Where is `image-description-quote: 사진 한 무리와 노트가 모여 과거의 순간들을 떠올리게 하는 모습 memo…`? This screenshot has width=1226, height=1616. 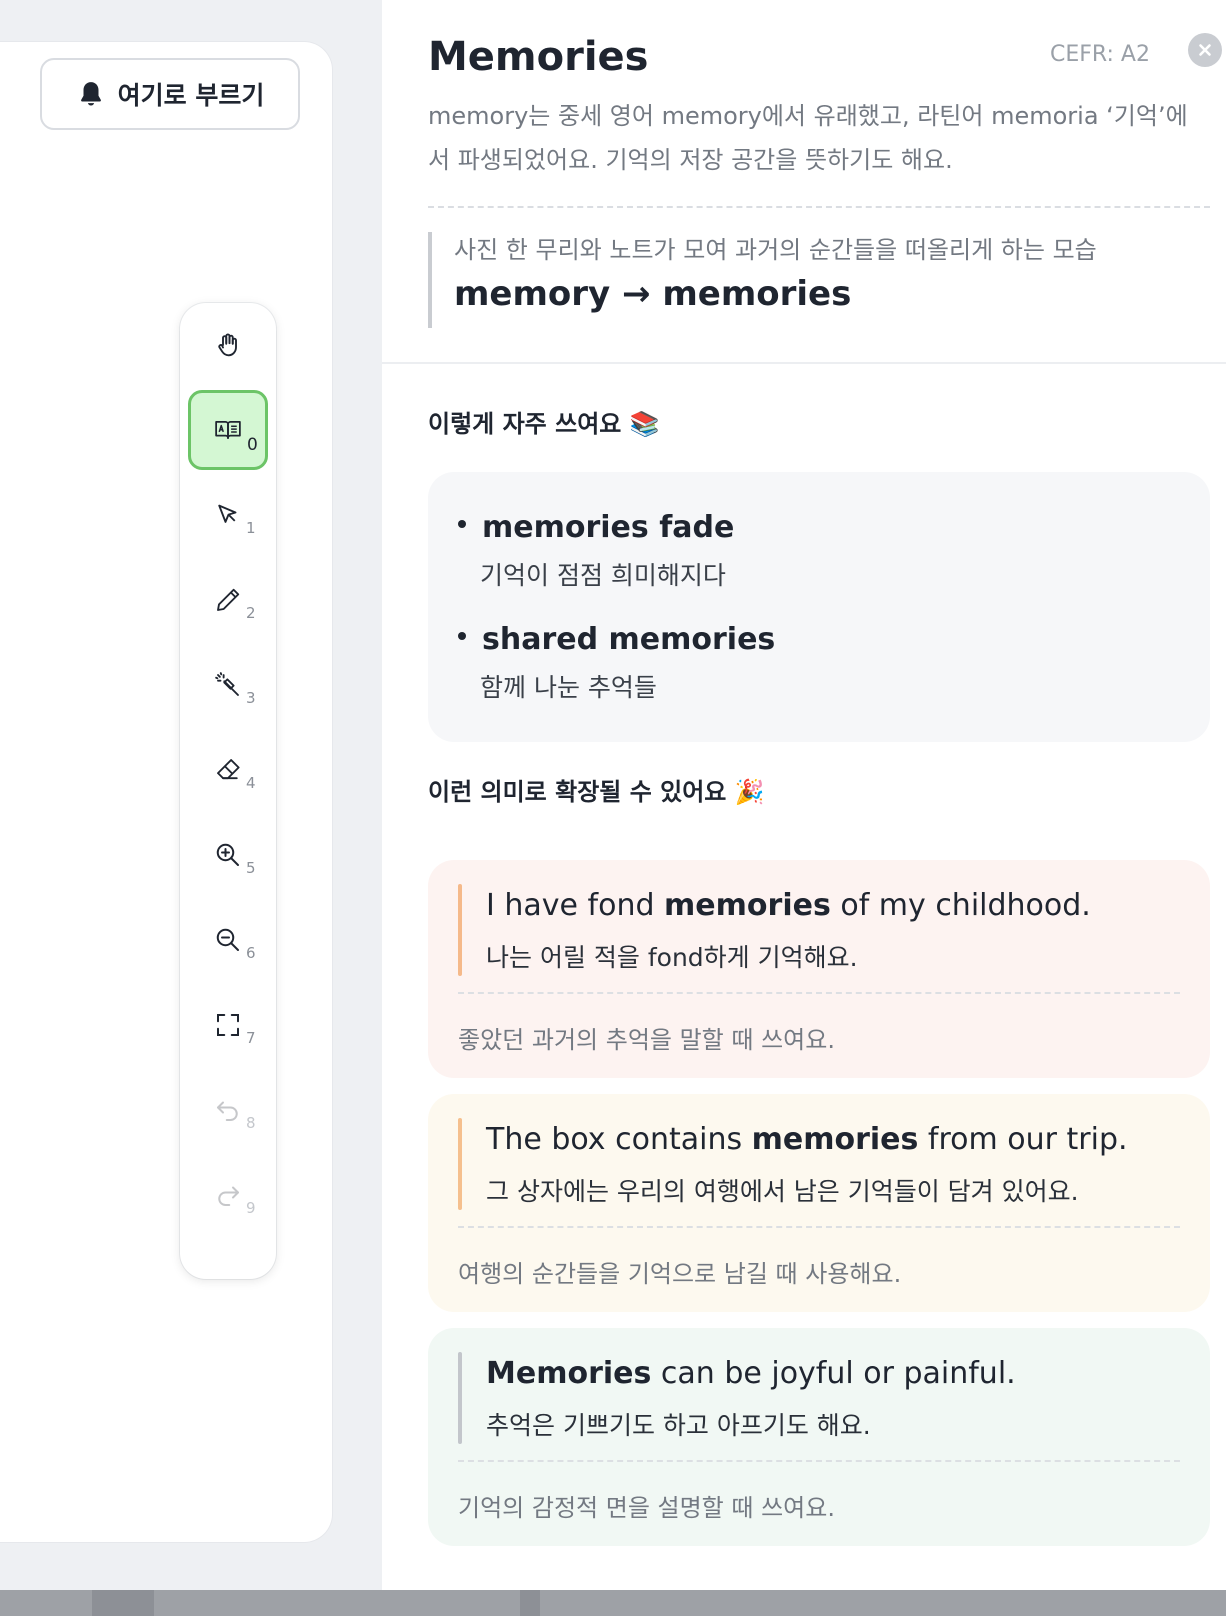
image-description-quote: 사진 한 무리와 노트가 모여 과거의 순간들을 떠올리게 하는 모습 memo… is located at coordinates (808, 280).